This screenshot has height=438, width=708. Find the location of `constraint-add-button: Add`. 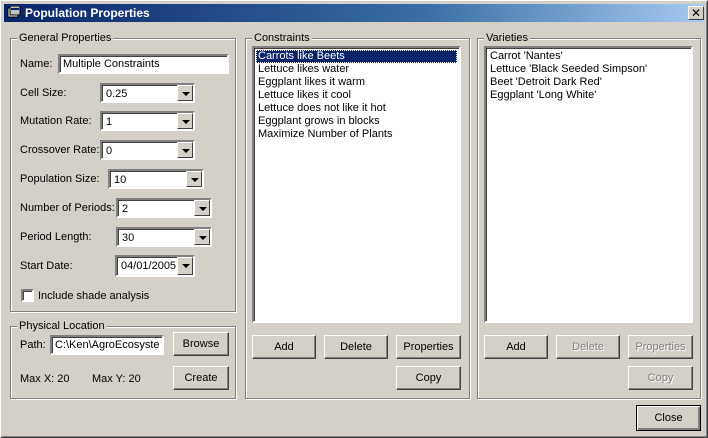

constraint-add-button: Add is located at coordinates (284, 347).